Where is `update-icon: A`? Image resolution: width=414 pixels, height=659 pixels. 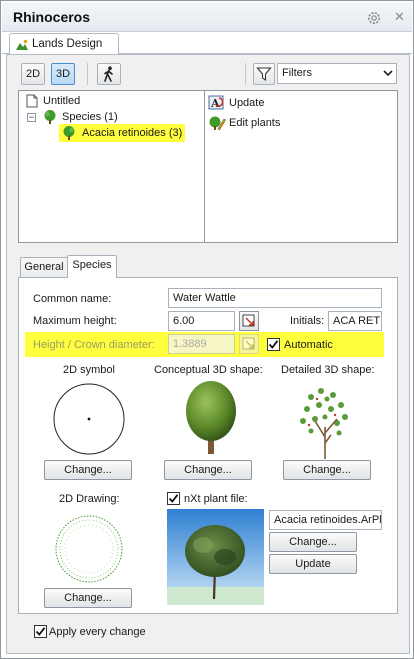 update-icon: A is located at coordinates (216, 102).